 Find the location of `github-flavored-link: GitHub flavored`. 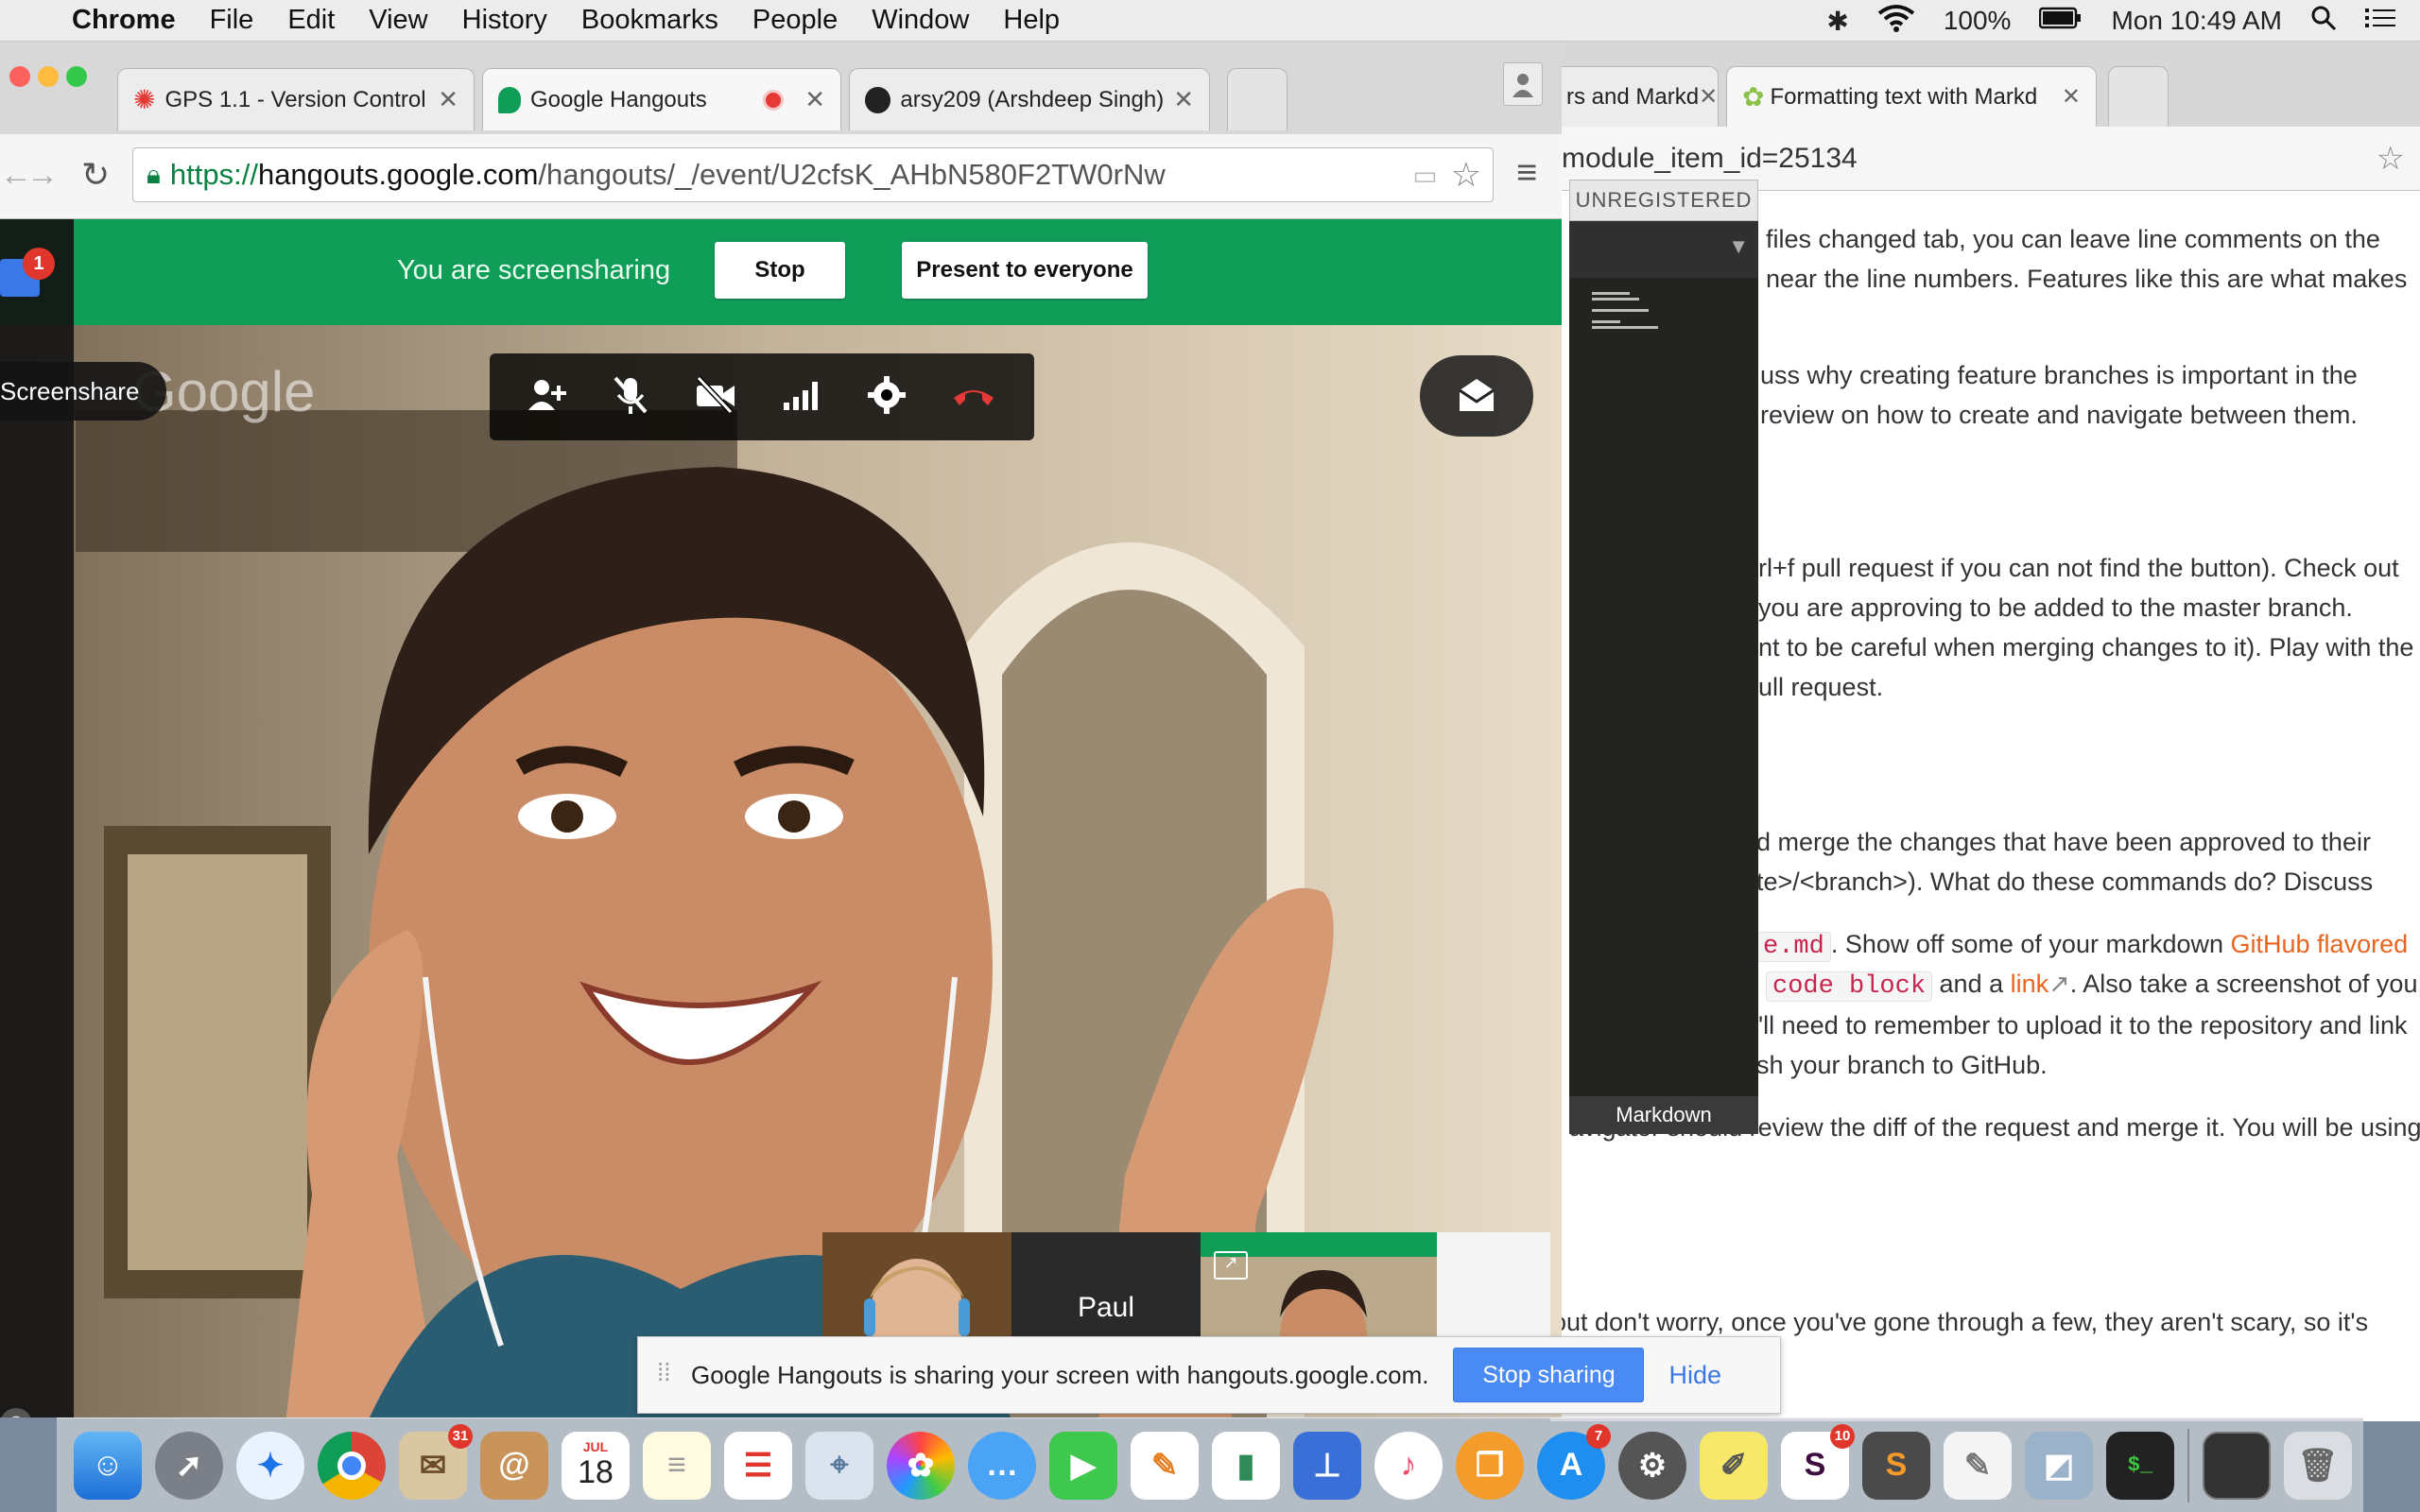

github-flavored-link: GitHub flavored is located at coordinates (2320, 944).